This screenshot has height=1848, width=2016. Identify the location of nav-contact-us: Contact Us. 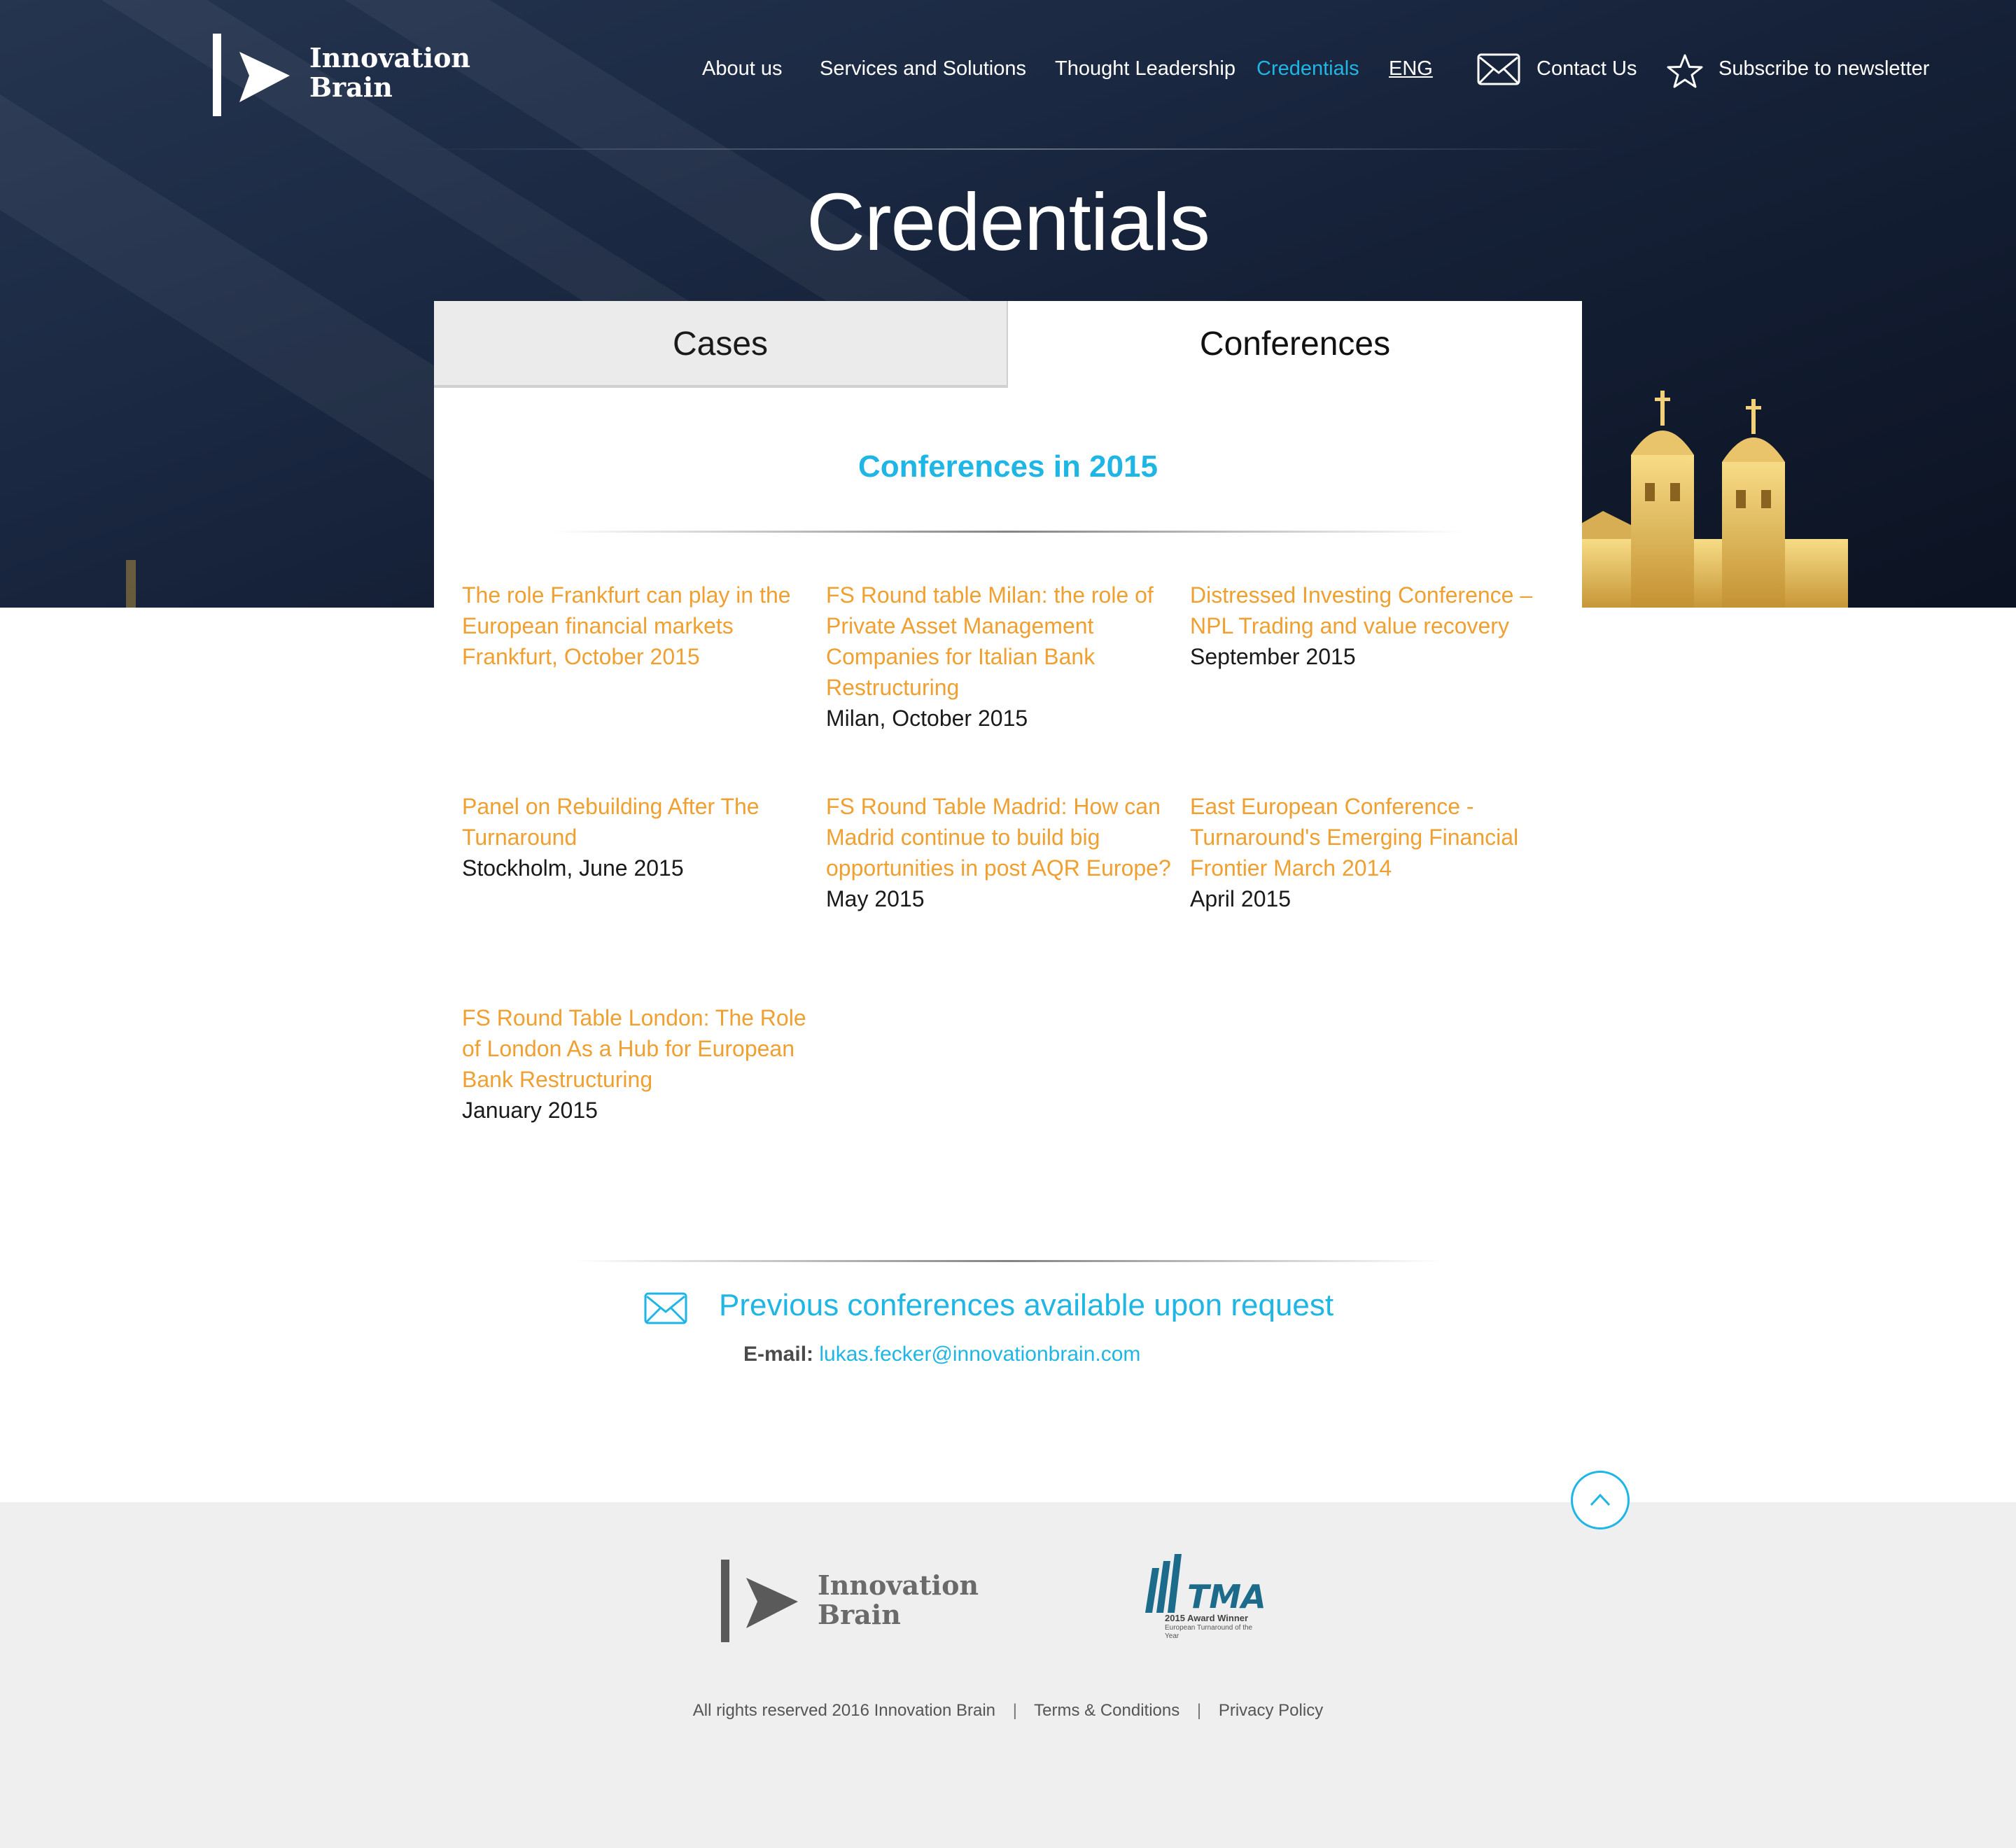
(1586, 68).